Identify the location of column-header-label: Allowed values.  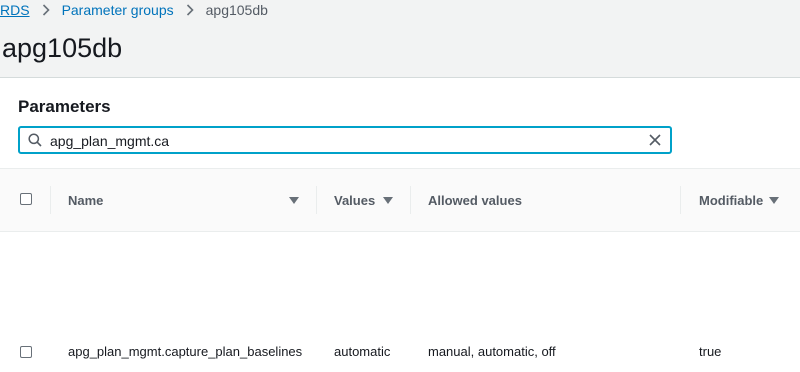
(475, 200).